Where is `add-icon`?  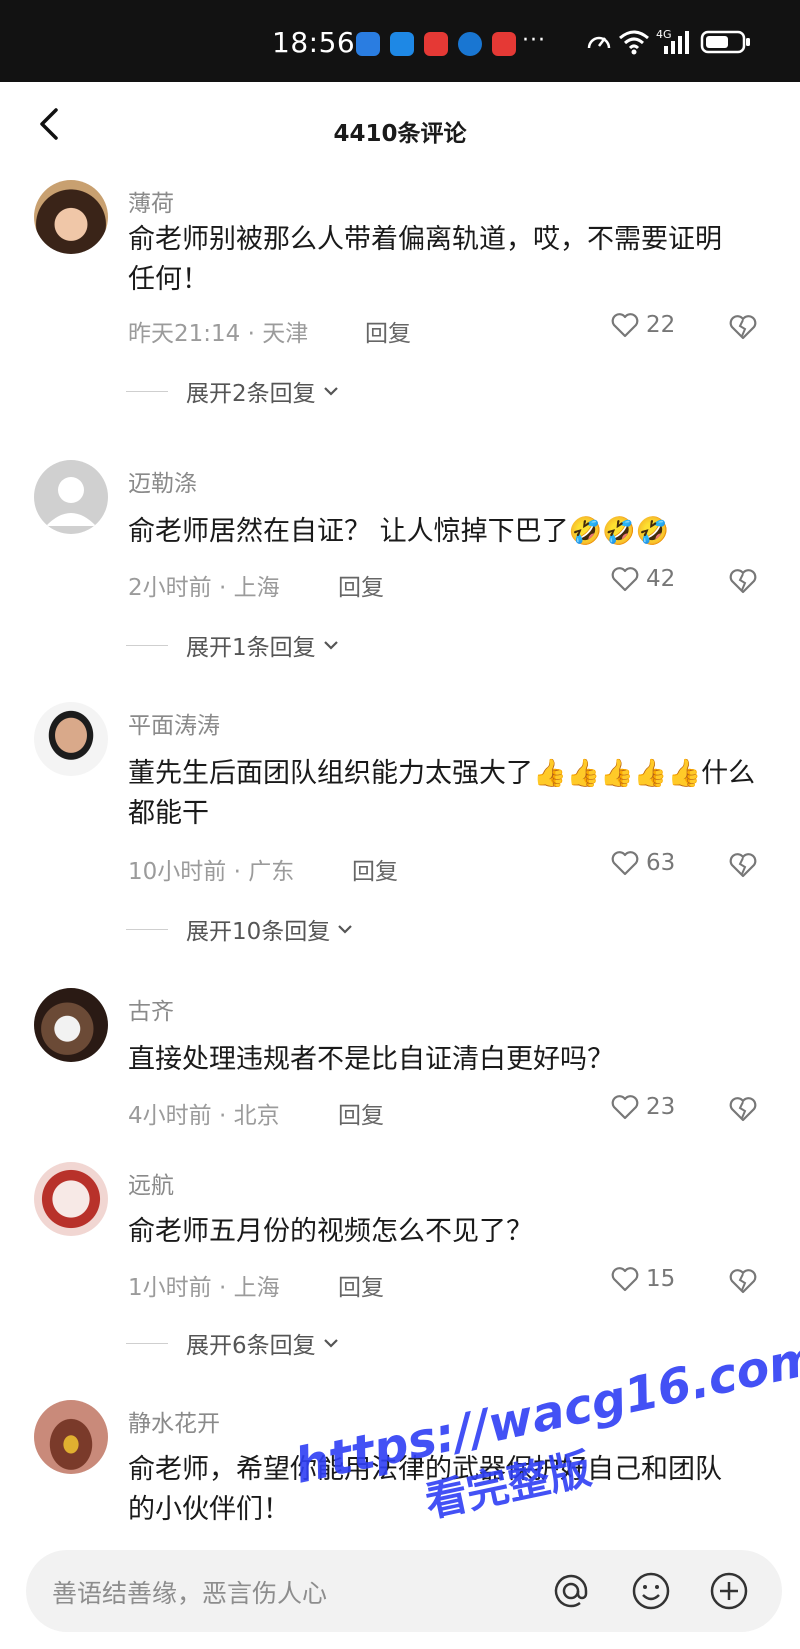
add-icon is located at coordinates (729, 1591).